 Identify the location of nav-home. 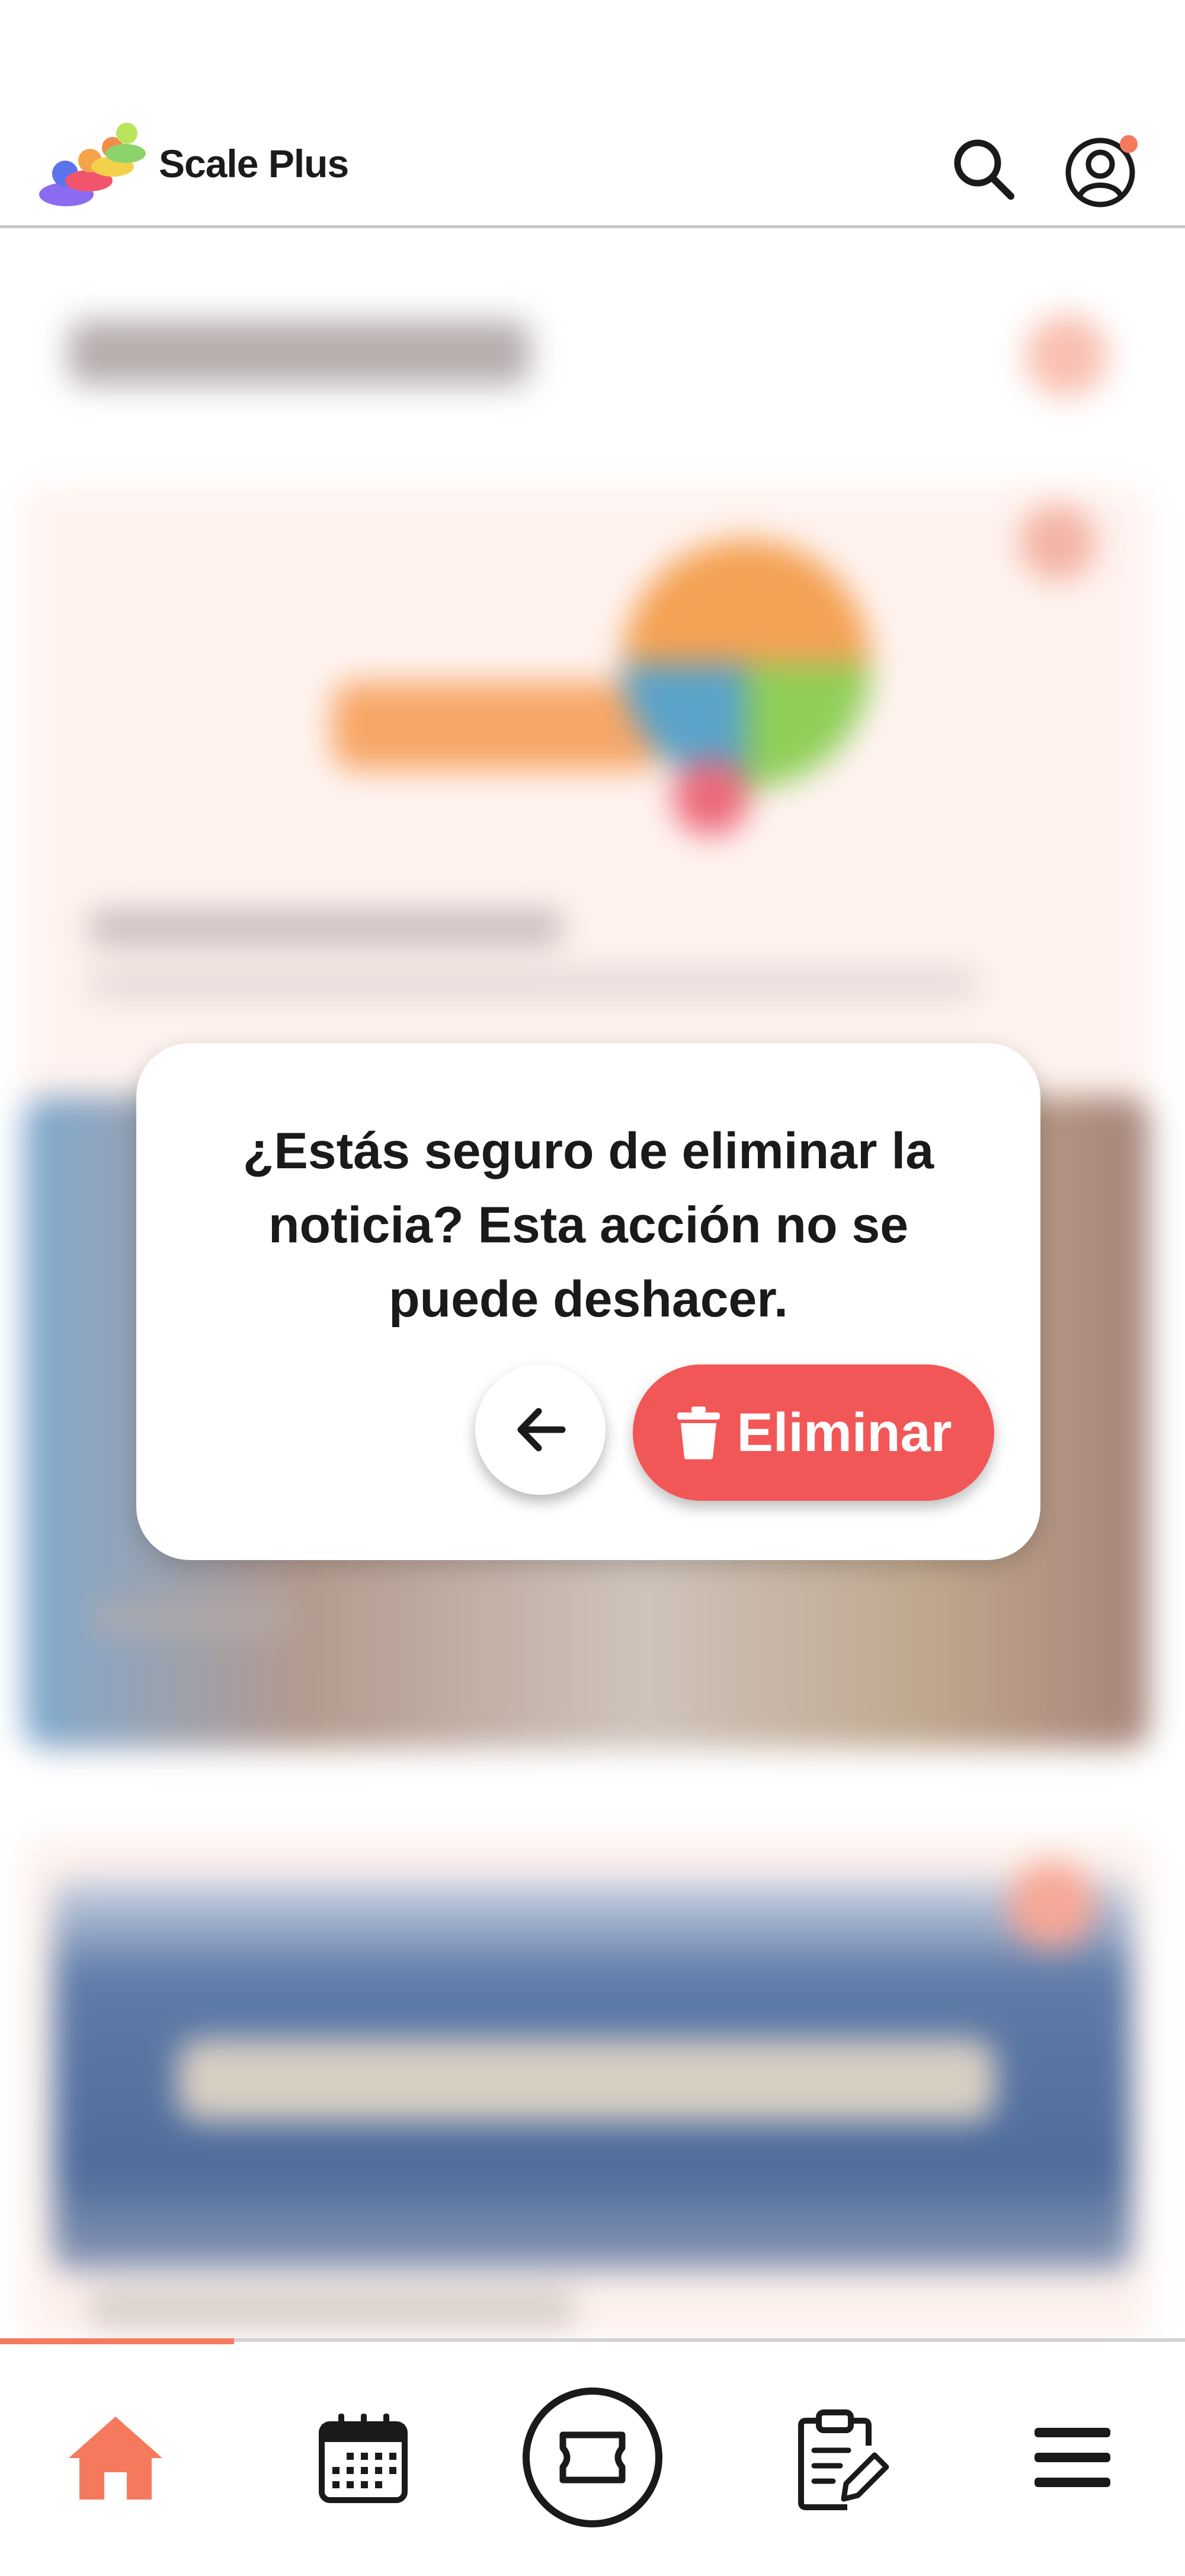
(115, 2457).